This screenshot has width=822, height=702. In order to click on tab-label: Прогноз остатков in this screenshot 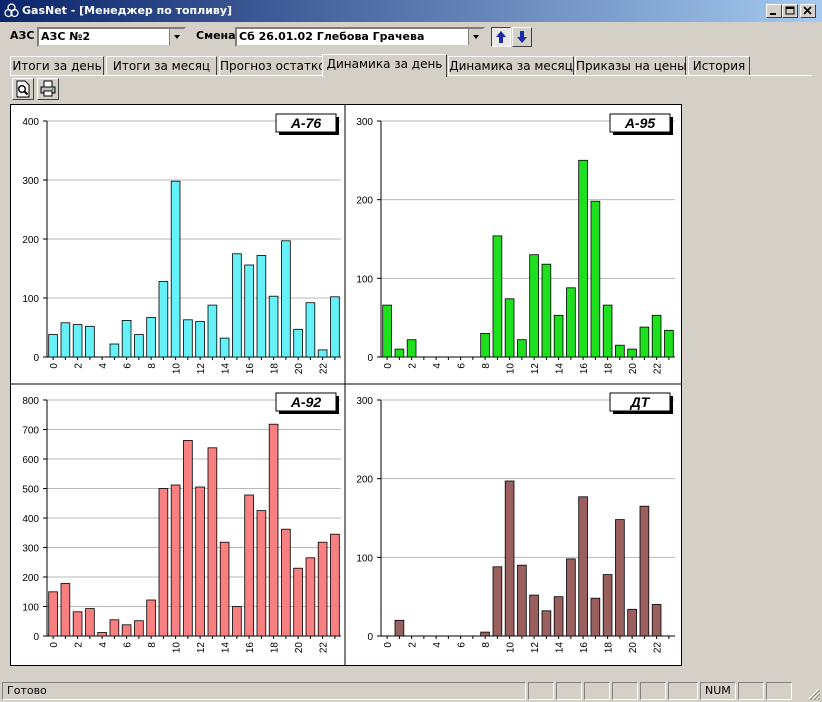, I will do `click(276, 66)`.